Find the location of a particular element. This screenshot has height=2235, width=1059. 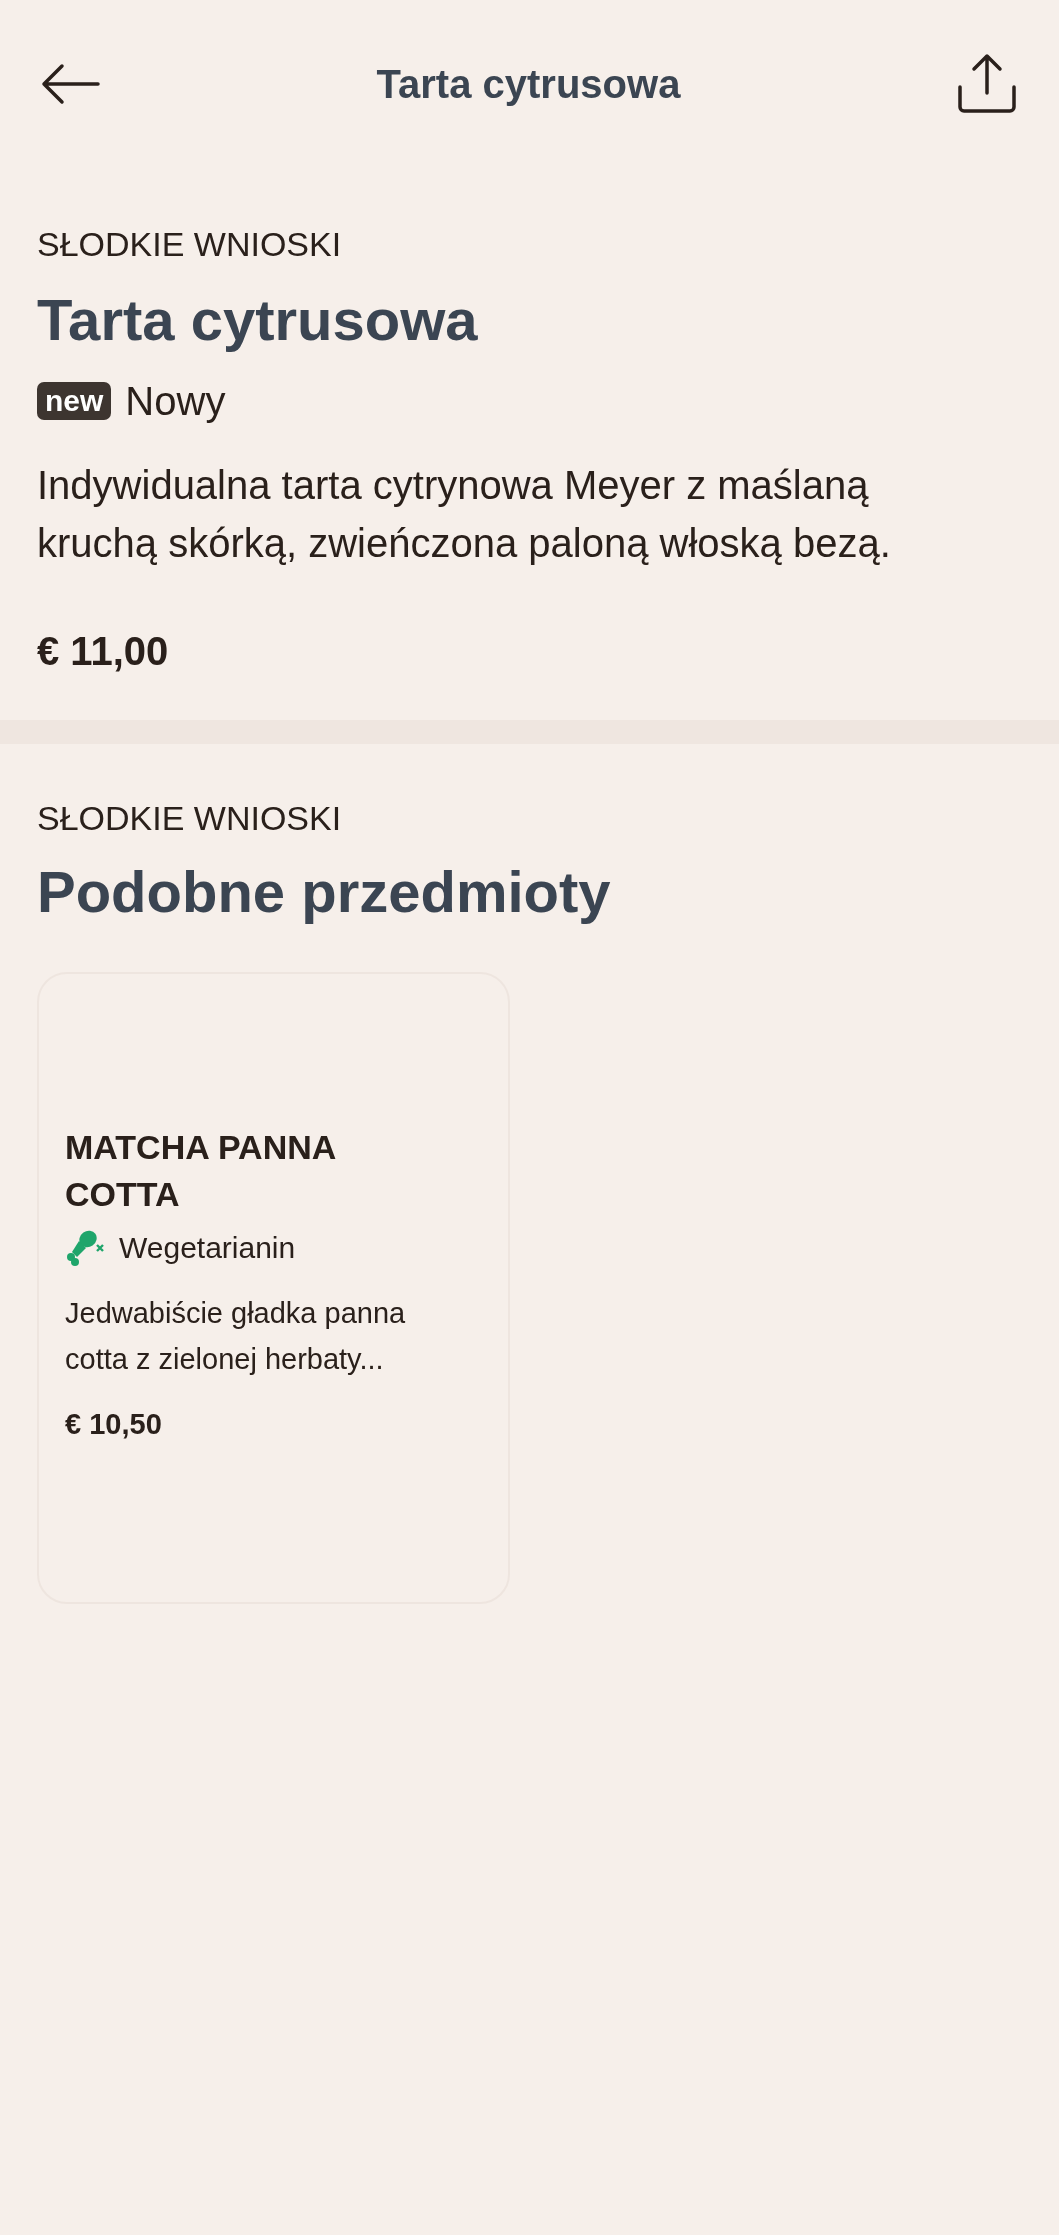

page-title: Tarta cytrusowa is located at coordinates (528, 84).